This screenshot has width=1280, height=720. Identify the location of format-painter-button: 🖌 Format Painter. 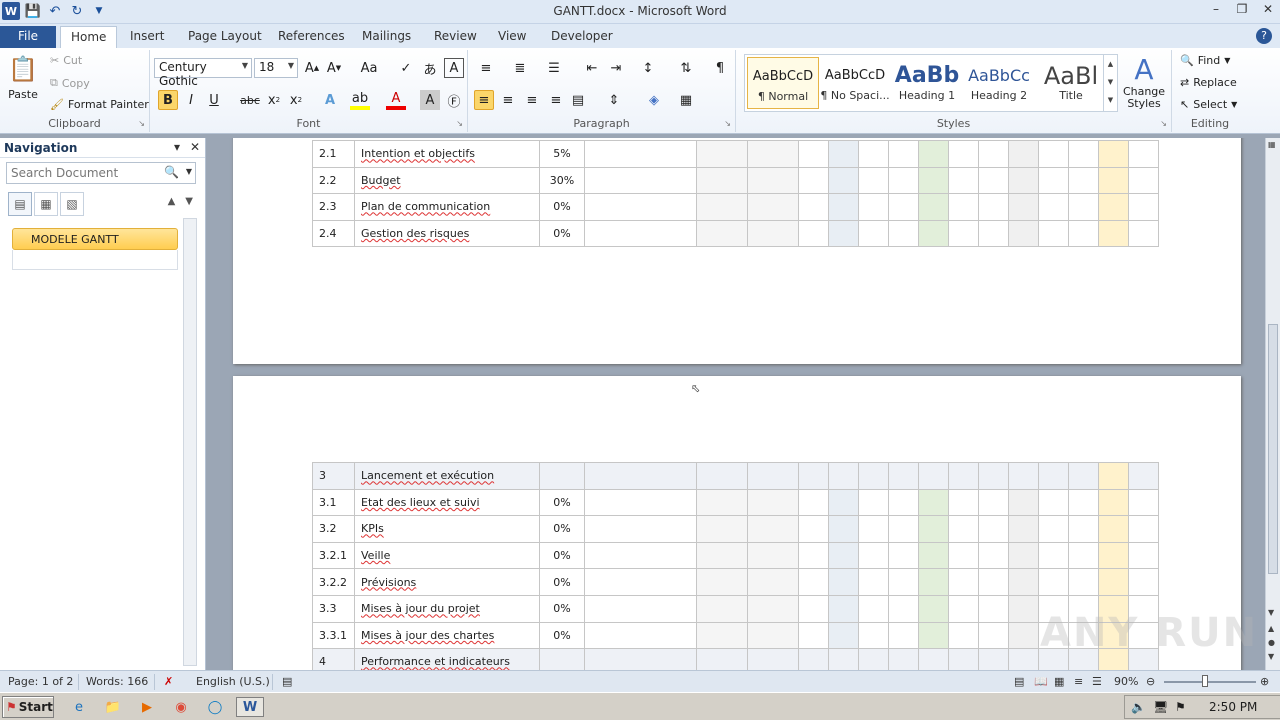
(99, 104).